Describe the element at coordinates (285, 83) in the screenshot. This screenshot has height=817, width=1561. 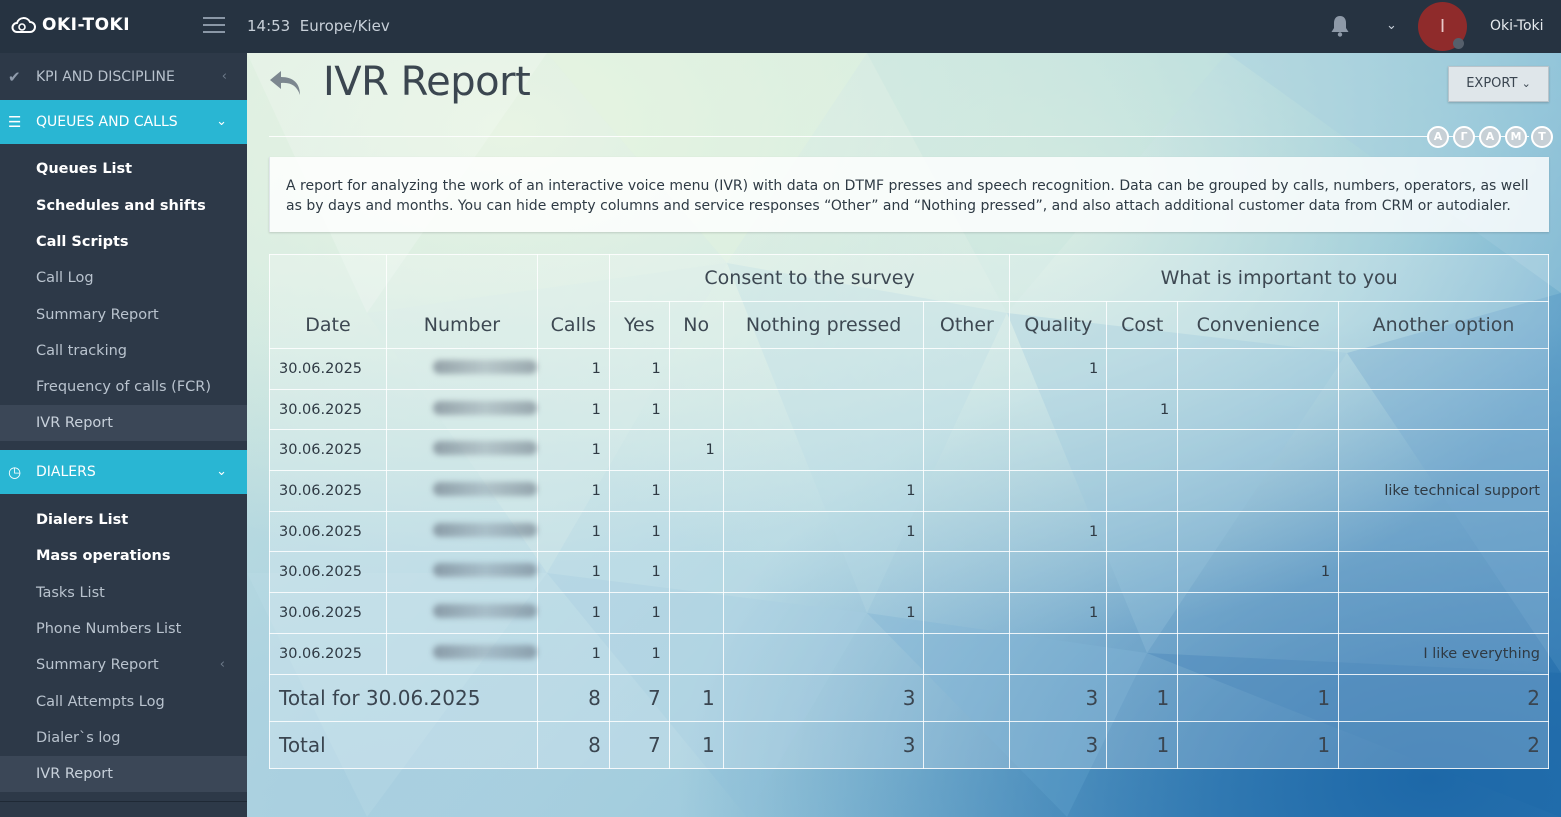
I see `back-arrow-icon` at that location.